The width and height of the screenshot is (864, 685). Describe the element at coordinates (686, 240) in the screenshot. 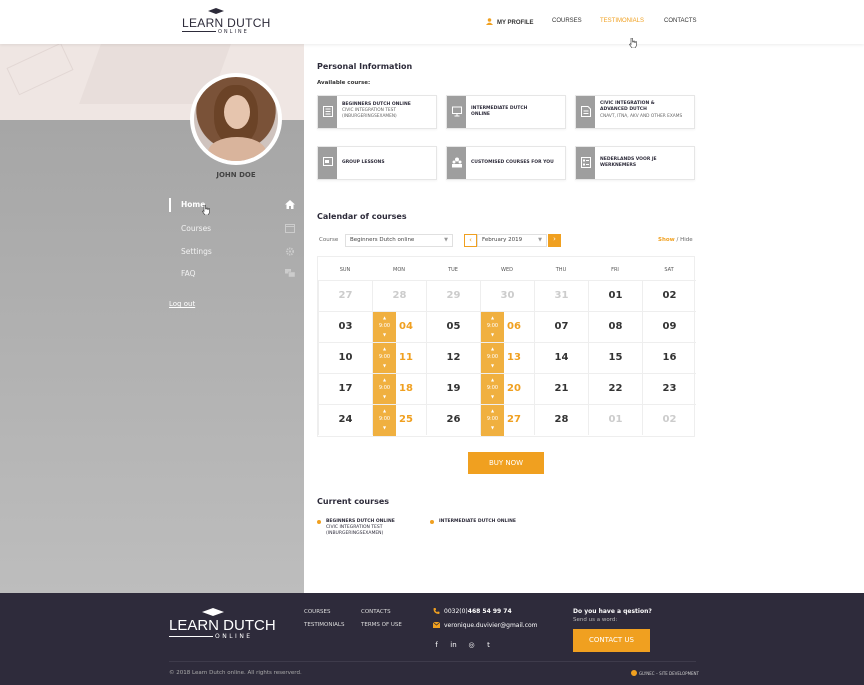

I see `hide-link: Hide` at that location.